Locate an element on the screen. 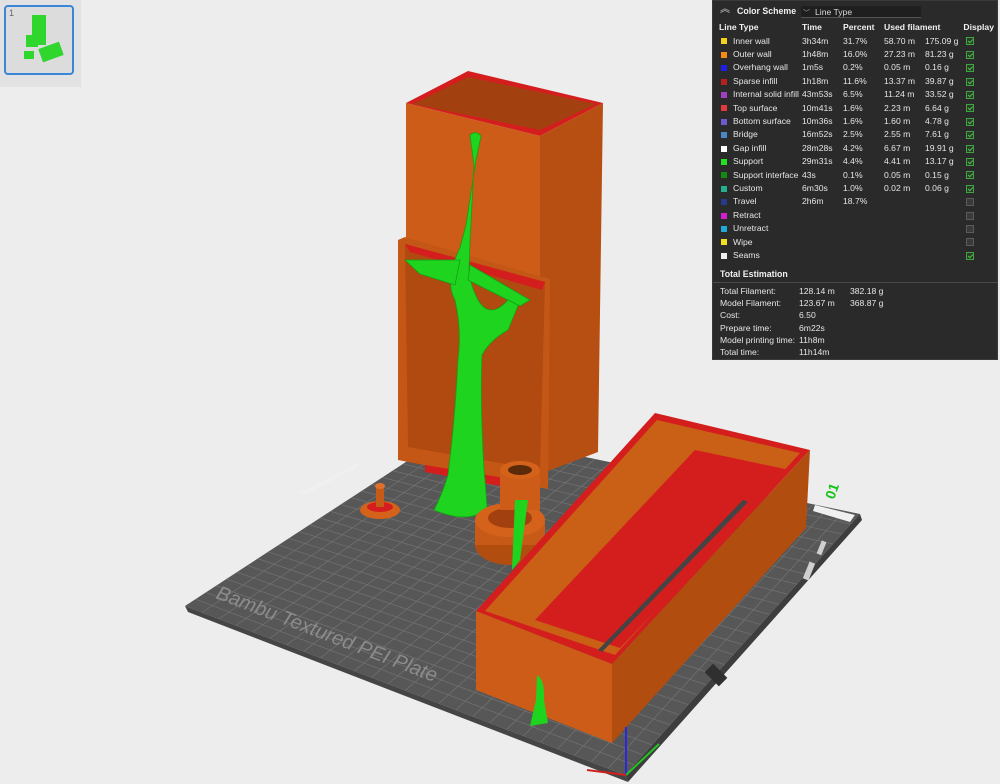 This screenshot has height=784, width=1000. estimation-value-secondary: 368.87 g is located at coordinates (867, 303).